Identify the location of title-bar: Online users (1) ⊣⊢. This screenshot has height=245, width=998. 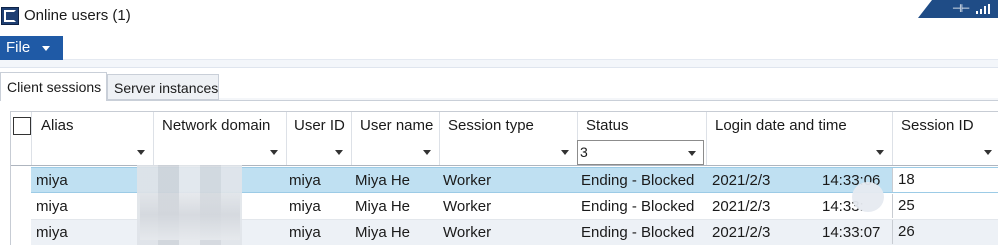
(499, 17).